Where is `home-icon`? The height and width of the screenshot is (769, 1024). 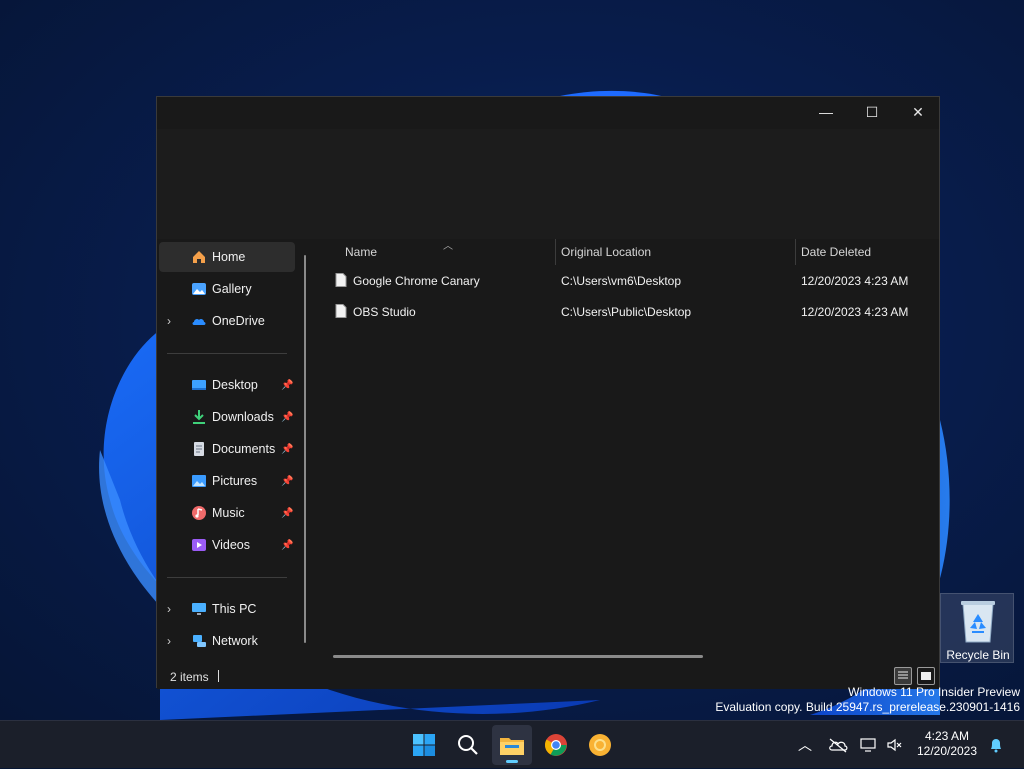
home-icon is located at coordinates (199, 257).